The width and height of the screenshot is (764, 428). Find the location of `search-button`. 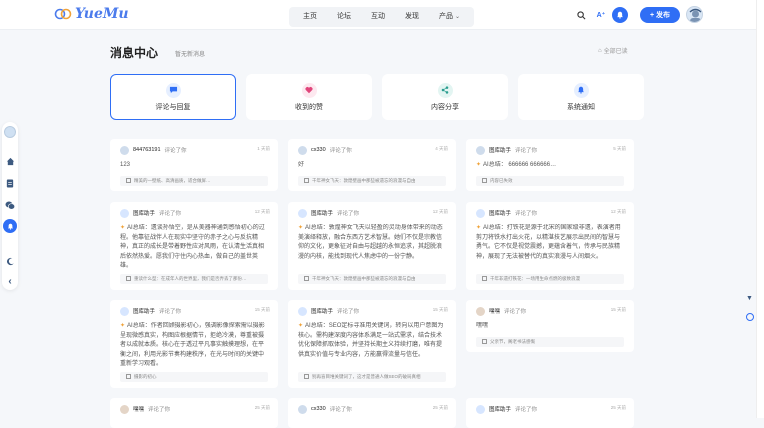

search-button is located at coordinates (581, 15).